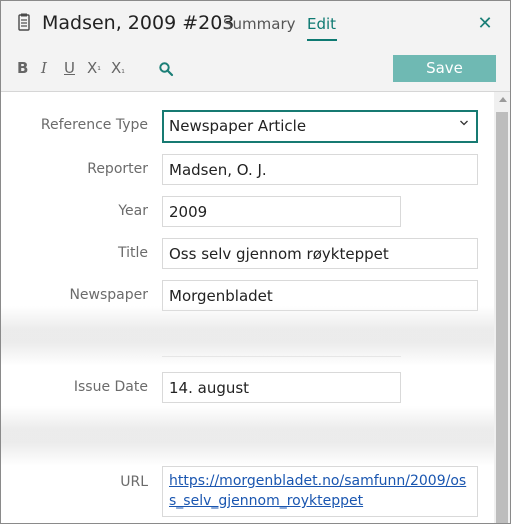  Describe the element at coordinates (281, 356) in the screenshot. I see `divider` at that location.